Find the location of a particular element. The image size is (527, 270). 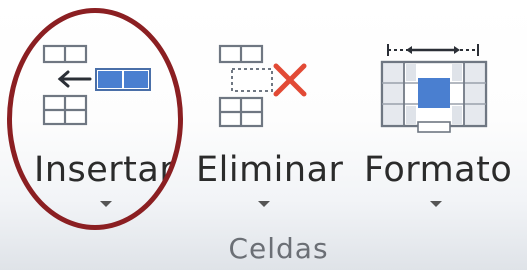

delete-cells-icon is located at coordinates (262, 86).